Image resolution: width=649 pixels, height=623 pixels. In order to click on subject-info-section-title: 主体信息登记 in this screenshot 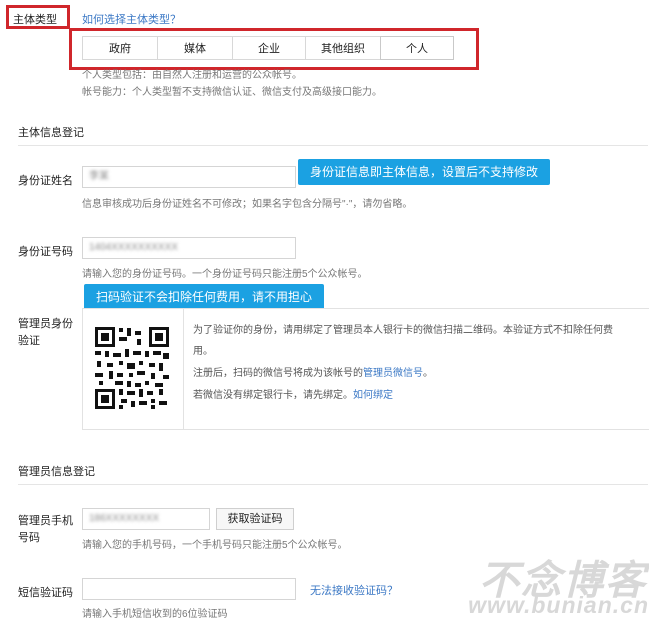, I will do `click(51, 133)`.